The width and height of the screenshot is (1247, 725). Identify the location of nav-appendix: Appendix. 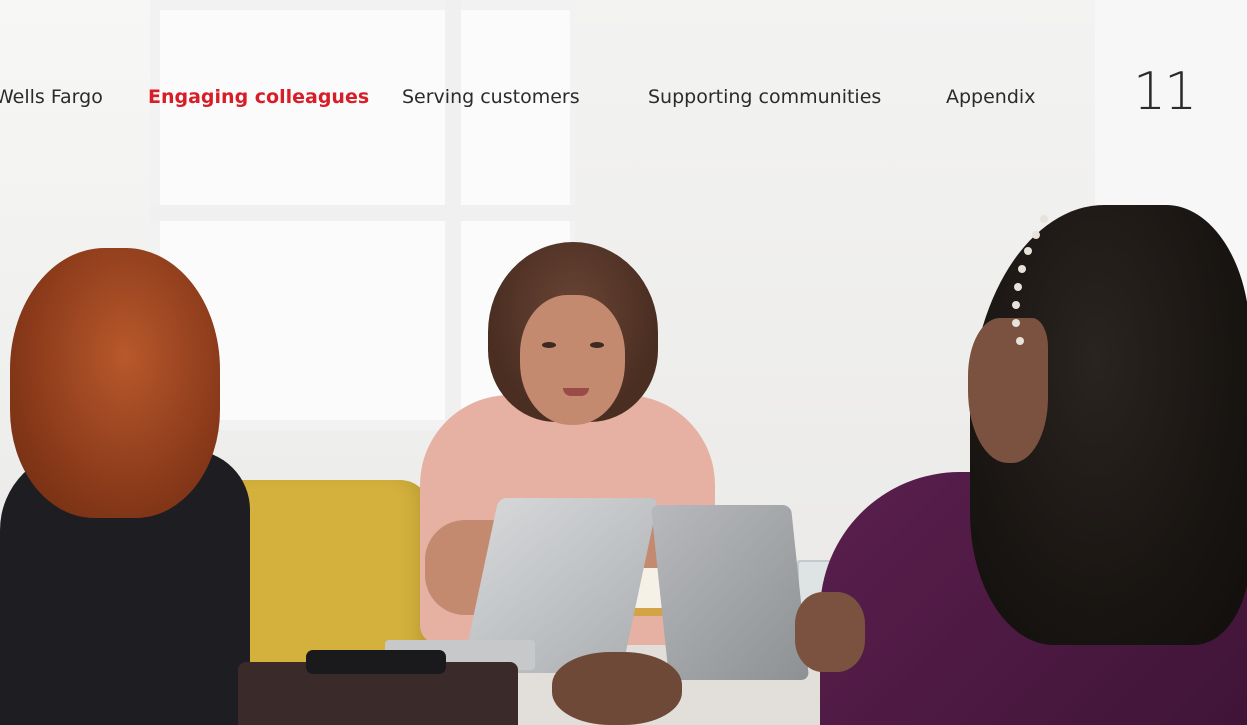
(990, 97).